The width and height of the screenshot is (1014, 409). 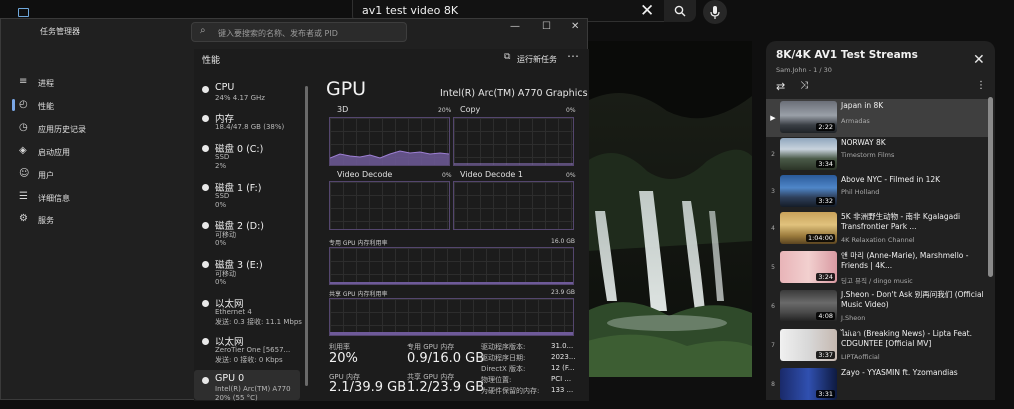 I want to click on dedicated-memory-stat-value: 0.9/16.0 GB, so click(x=446, y=358).